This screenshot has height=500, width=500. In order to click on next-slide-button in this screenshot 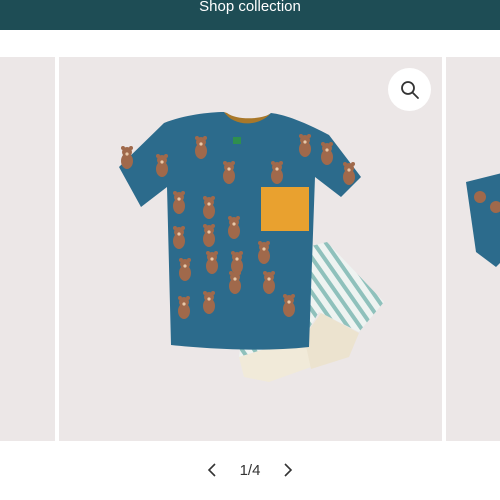, I will do `click(288, 470)`.